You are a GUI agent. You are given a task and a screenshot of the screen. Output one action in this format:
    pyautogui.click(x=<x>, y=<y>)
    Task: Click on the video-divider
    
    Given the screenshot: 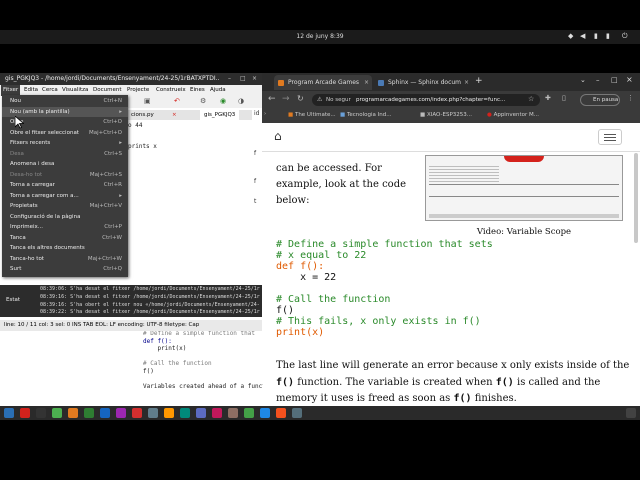 What is the action you would take?
    pyautogui.click(x=524, y=184)
    